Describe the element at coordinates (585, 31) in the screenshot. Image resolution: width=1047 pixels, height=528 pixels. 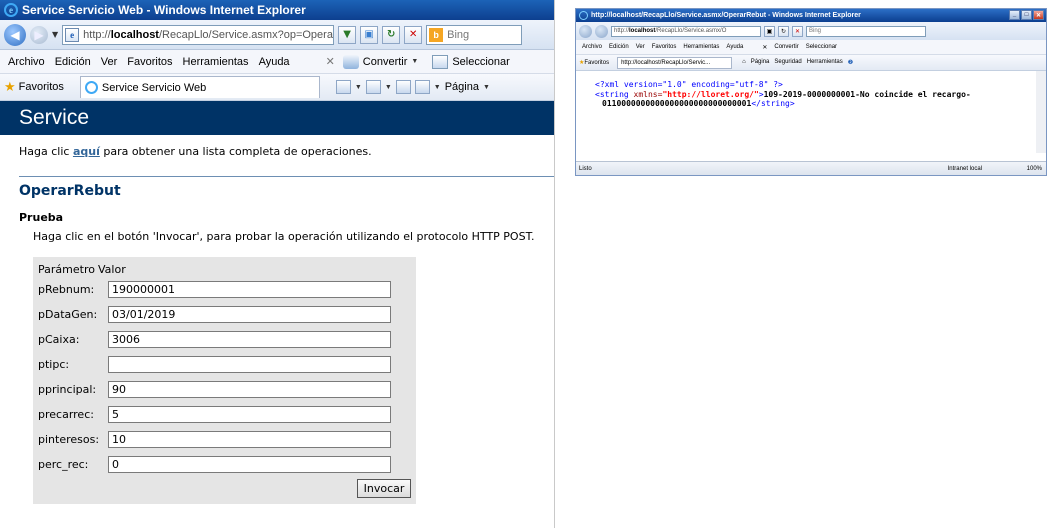
I see `back-icon` at that location.